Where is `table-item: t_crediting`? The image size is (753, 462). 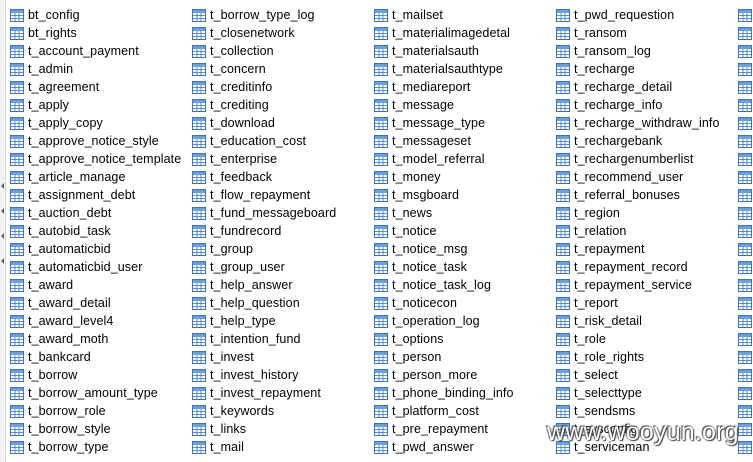
table-item: t_crediting is located at coordinates (264, 105).